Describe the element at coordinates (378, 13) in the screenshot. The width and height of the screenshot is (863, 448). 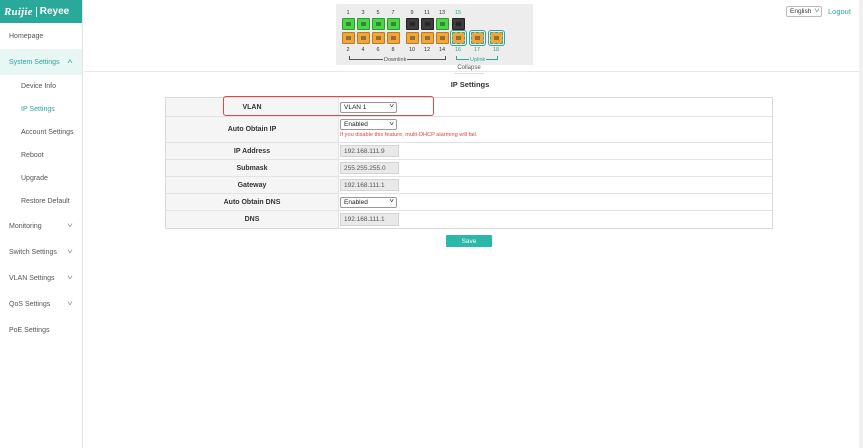
I see `port-number-5: 5` at that location.